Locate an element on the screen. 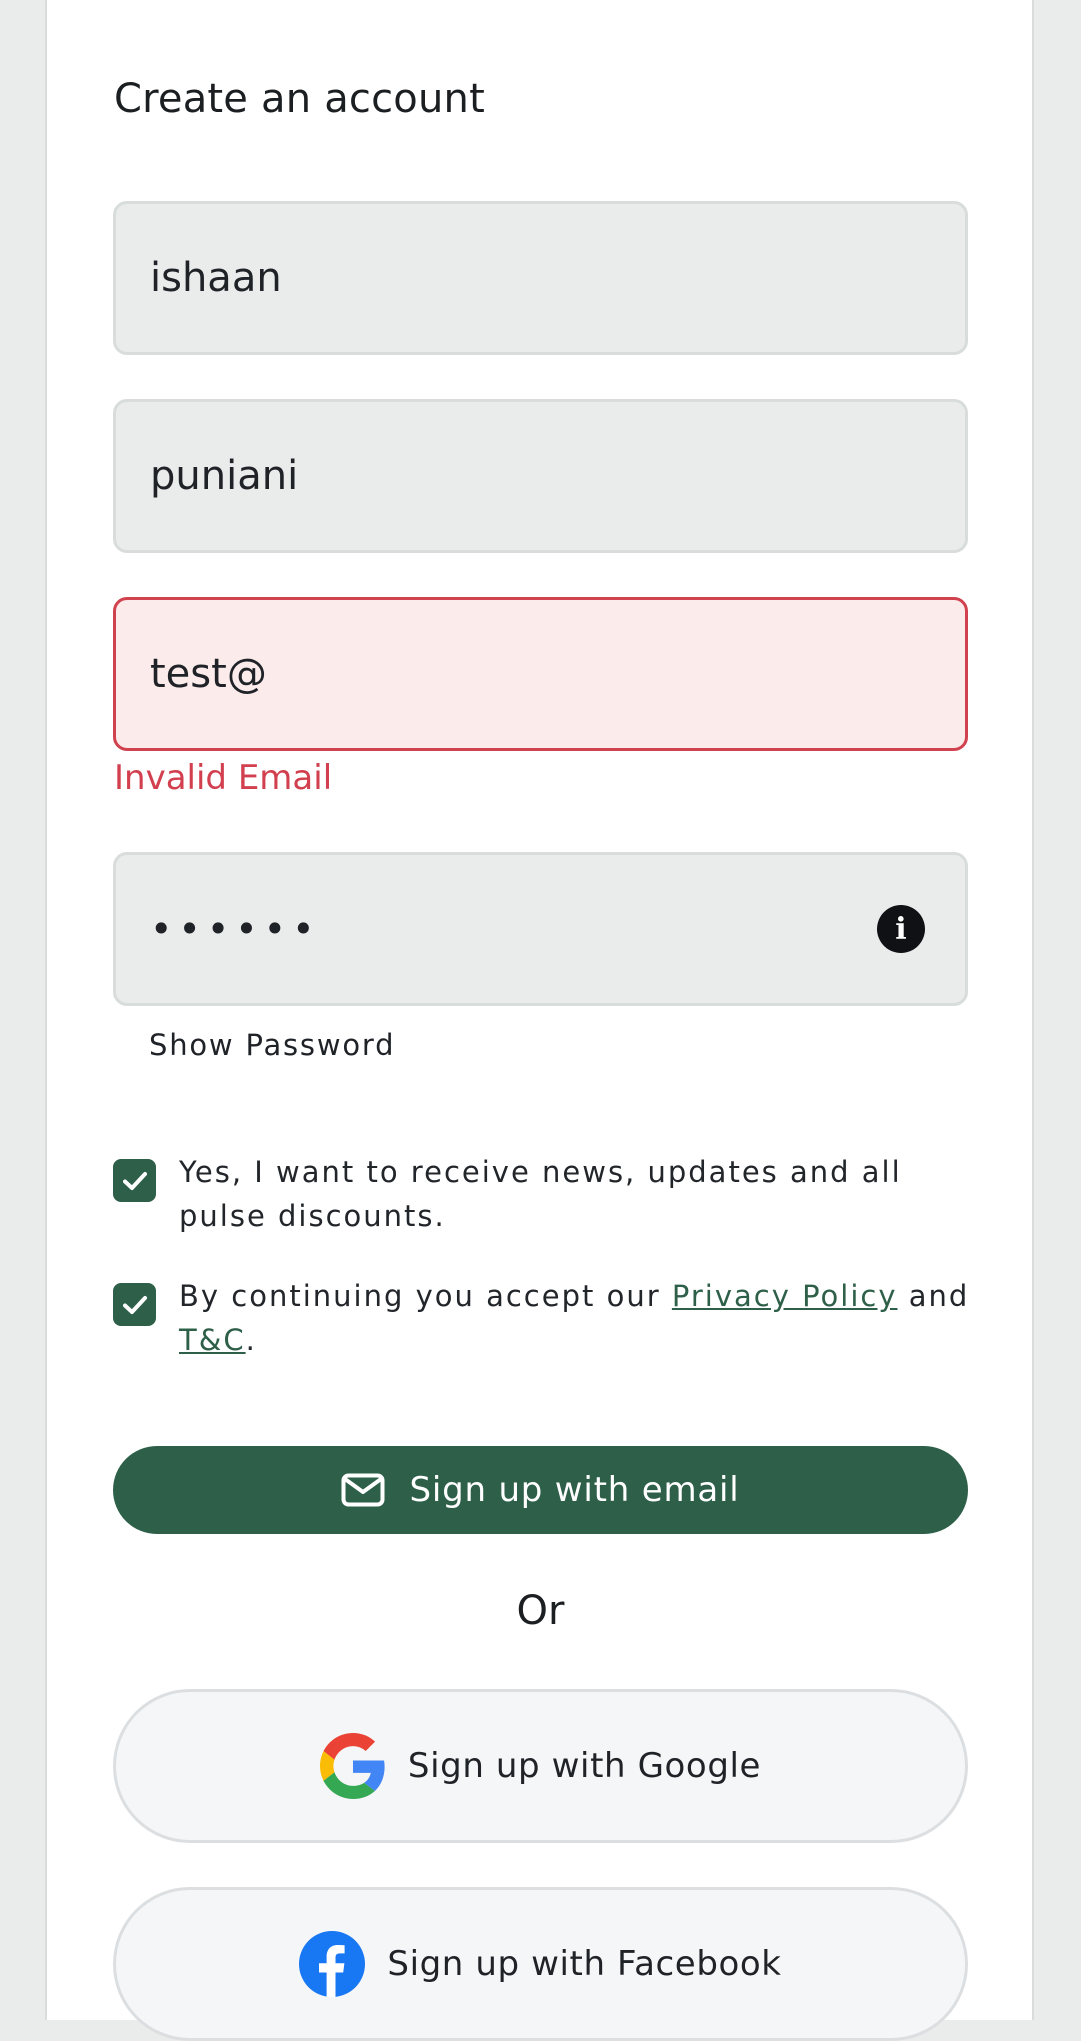  show-password-toggle: Show Password is located at coordinates (272, 1045).